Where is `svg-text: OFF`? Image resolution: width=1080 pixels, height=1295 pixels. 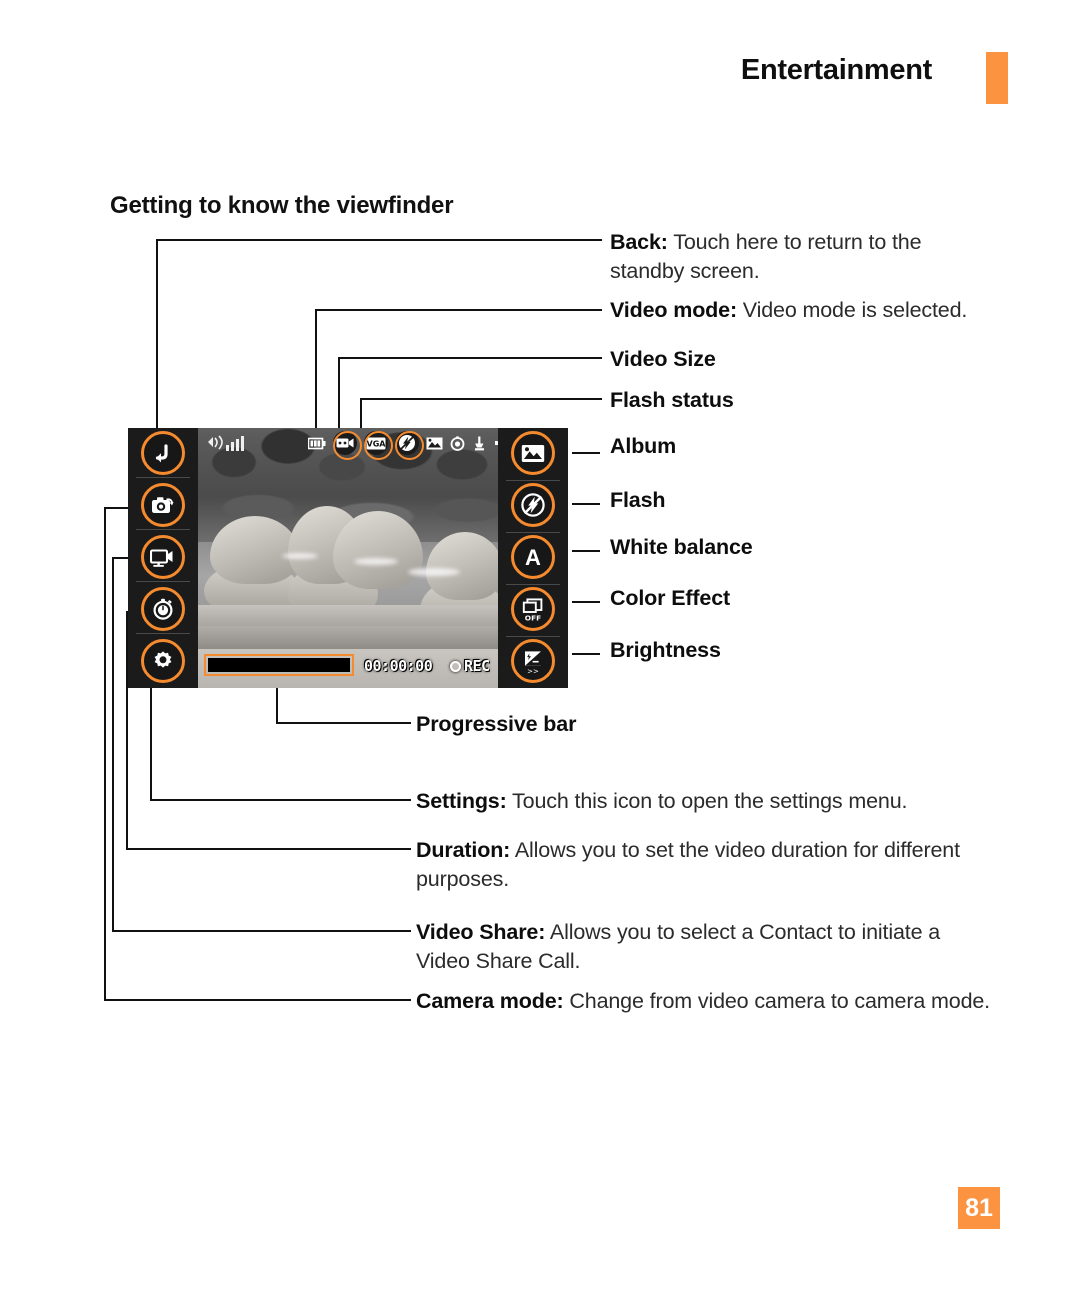 svg-text: OFF is located at coordinates (533, 617).